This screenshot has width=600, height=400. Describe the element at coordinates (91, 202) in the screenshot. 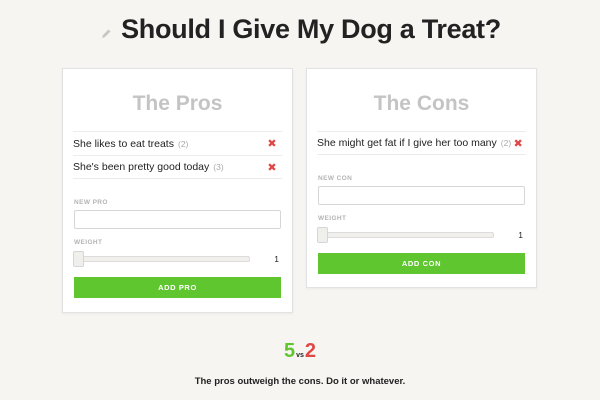

I see `new-pro-label: NEW PRO` at that location.